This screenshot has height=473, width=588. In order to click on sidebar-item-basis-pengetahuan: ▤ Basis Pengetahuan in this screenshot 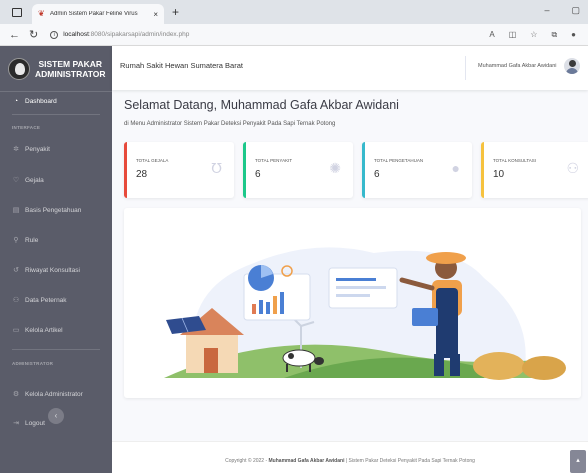, I will do `click(47, 210)`.